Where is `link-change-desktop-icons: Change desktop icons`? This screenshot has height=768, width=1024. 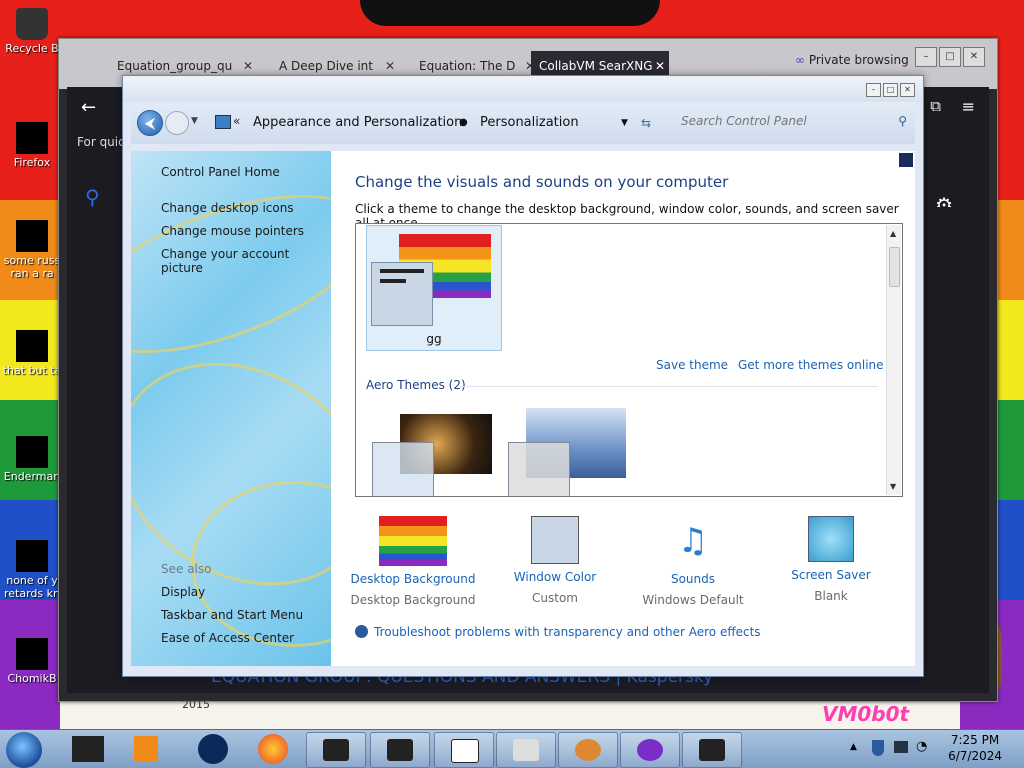
link-change-desktop-icons: Change desktop icons is located at coordinates (227, 208).